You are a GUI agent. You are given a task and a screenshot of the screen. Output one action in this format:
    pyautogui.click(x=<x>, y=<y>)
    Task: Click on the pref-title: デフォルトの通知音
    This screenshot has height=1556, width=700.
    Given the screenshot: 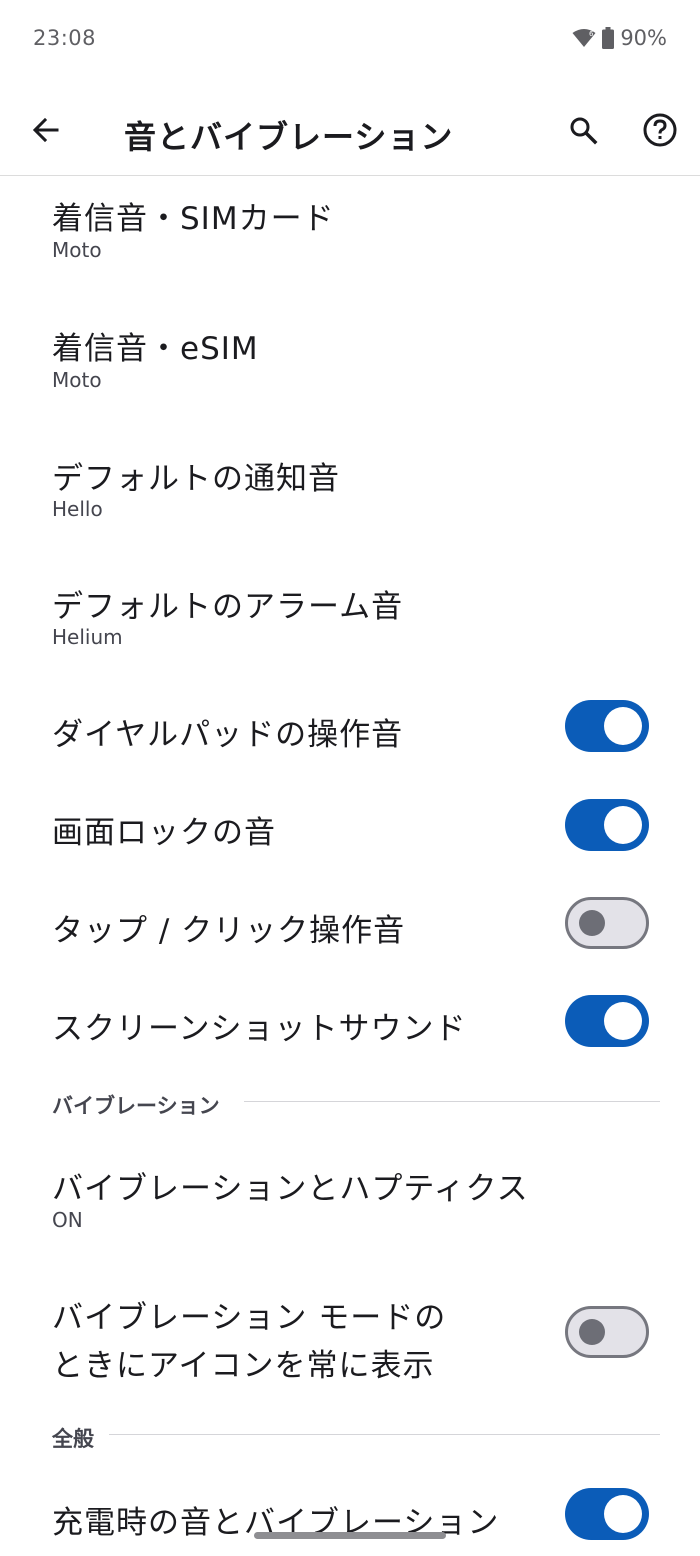 What is the action you would take?
    pyautogui.click(x=196, y=479)
    